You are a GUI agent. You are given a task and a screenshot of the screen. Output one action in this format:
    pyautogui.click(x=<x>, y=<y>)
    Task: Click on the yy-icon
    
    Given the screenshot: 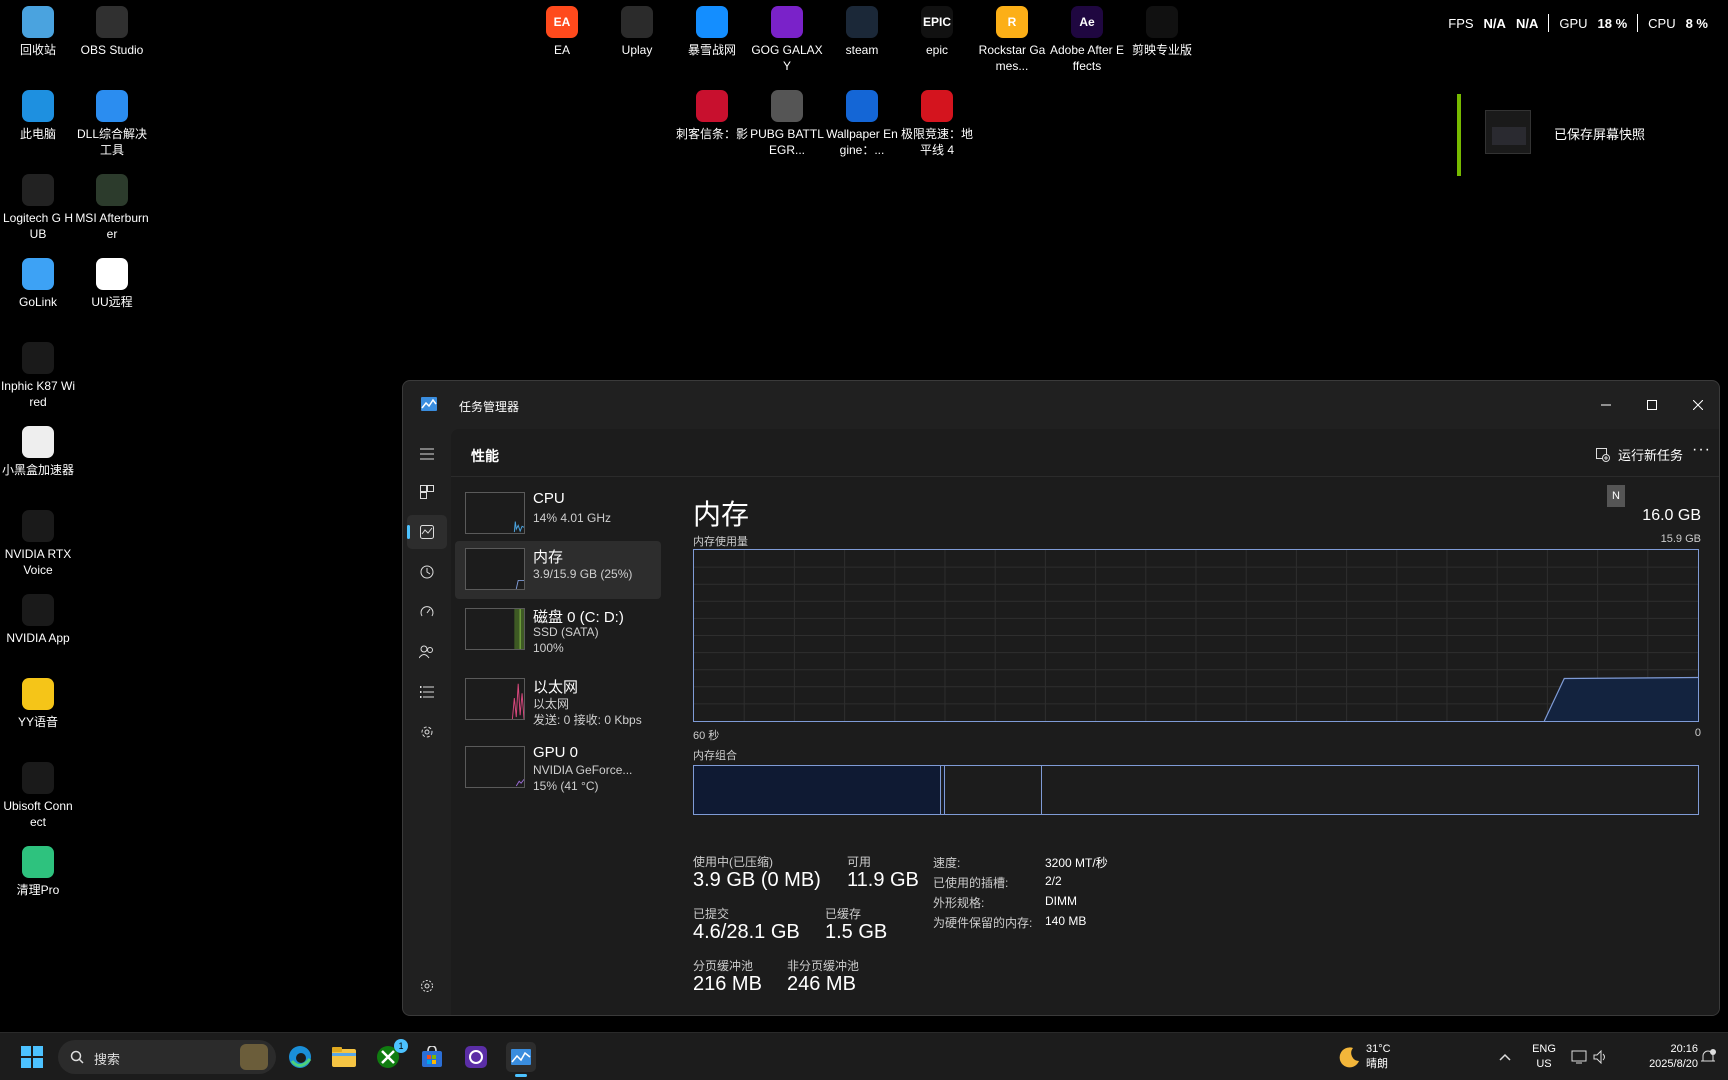 What is the action you would take?
    pyautogui.click(x=38, y=694)
    